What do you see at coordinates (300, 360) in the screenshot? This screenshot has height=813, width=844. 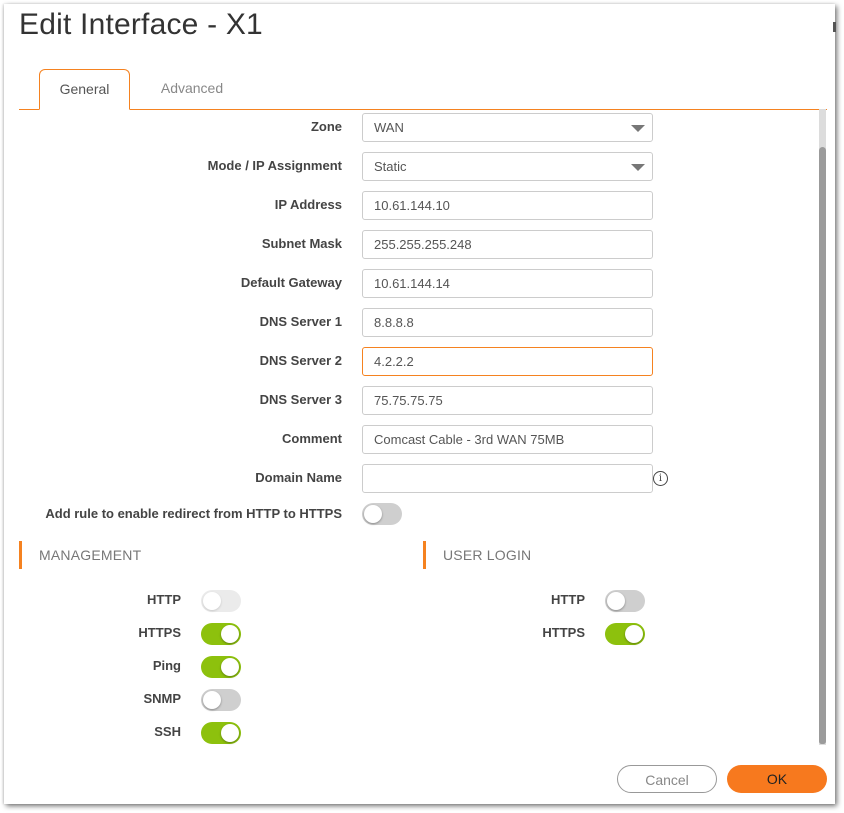 I see `dns2-label: DNS Server 2` at bounding box center [300, 360].